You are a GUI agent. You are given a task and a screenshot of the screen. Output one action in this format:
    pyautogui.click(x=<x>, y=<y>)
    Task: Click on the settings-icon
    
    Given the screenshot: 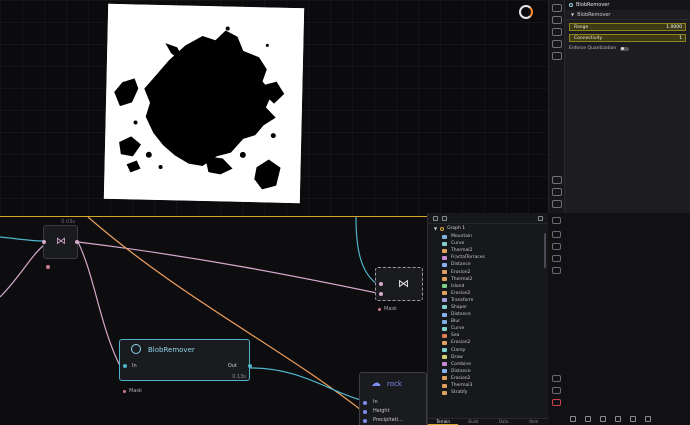 What is the action you would take?
    pyautogui.click(x=648, y=418)
    